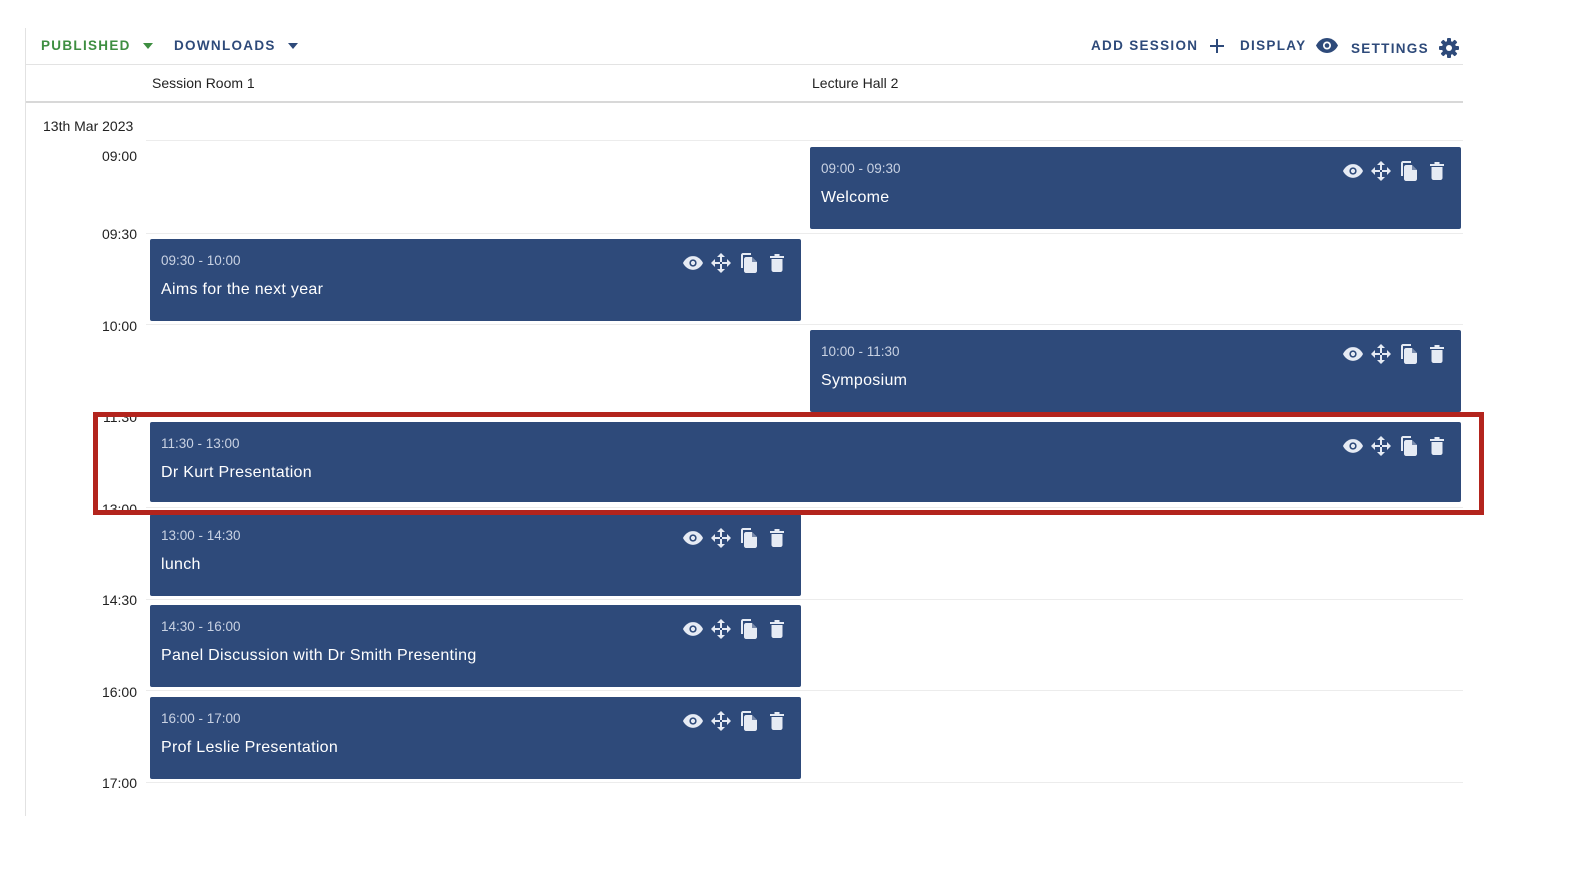 This screenshot has height=876, width=1576. I want to click on session-time-range: 13:00 - 14:30, so click(201, 535).